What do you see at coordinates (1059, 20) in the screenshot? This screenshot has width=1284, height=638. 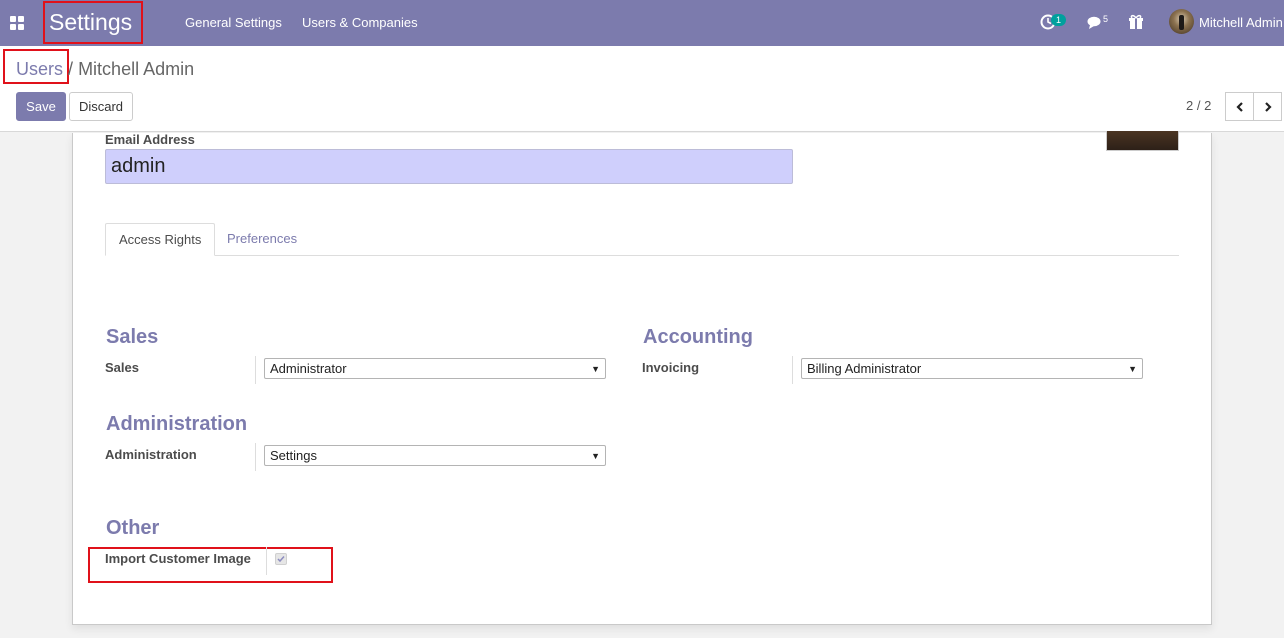 I see `activity-count-badge: 1` at bounding box center [1059, 20].